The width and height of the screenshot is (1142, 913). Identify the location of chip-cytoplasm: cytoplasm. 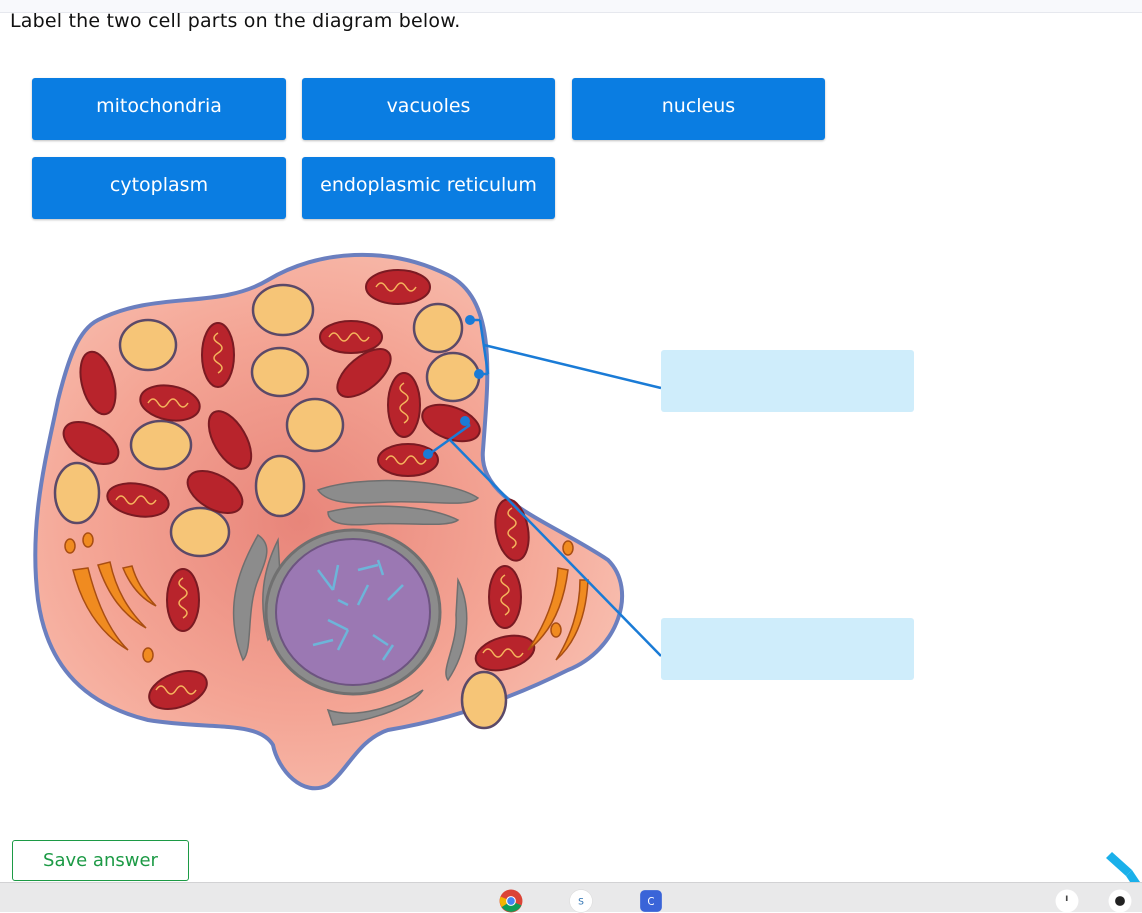
(159, 188).